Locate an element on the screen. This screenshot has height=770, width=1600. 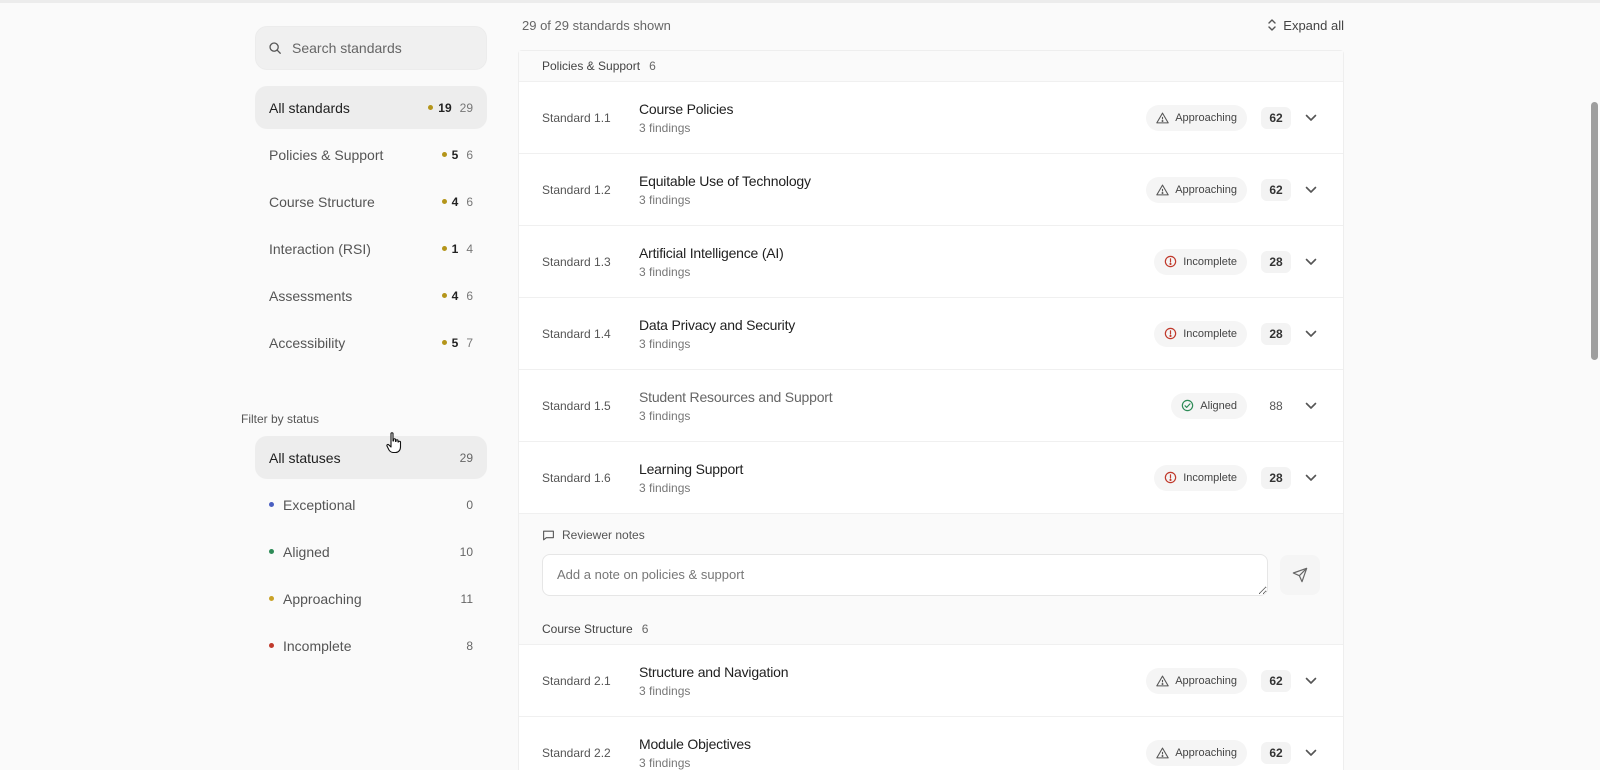
expand-all-label: Expand all is located at coordinates (1313, 25).